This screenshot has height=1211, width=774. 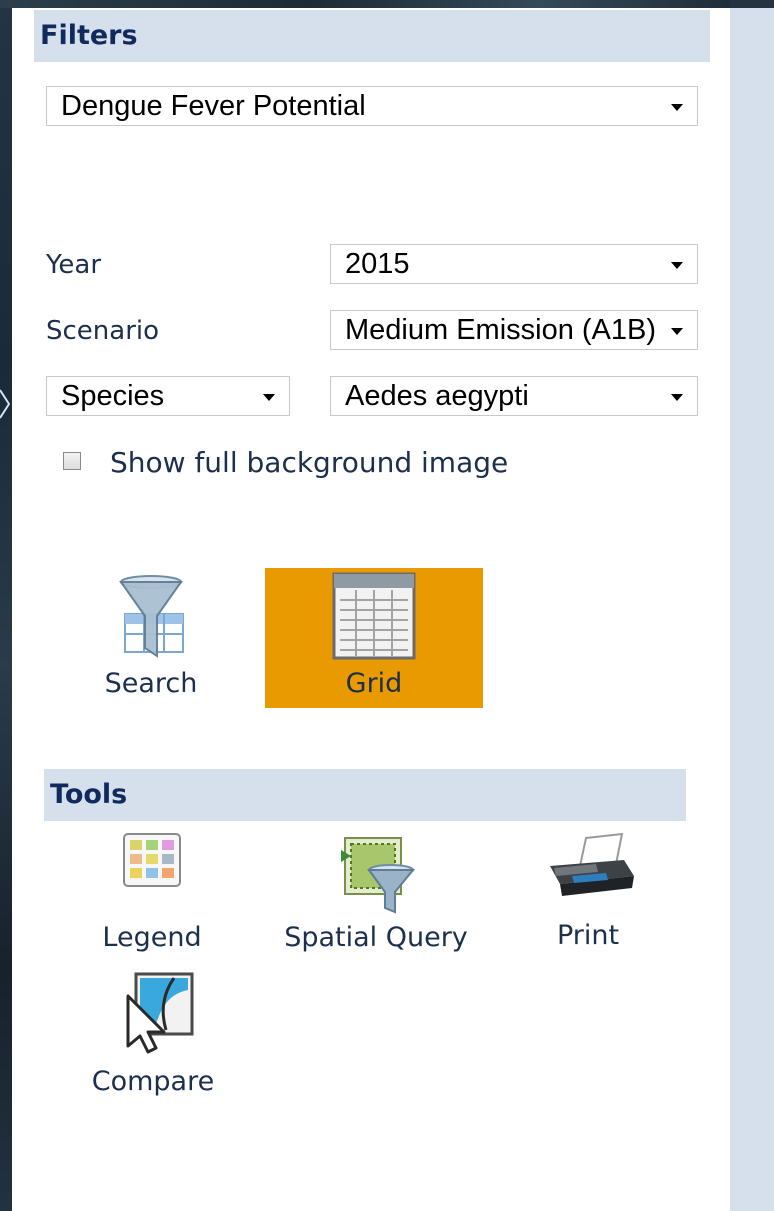 I want to click on year-select-value: 2015, so click(x=377, y=264).